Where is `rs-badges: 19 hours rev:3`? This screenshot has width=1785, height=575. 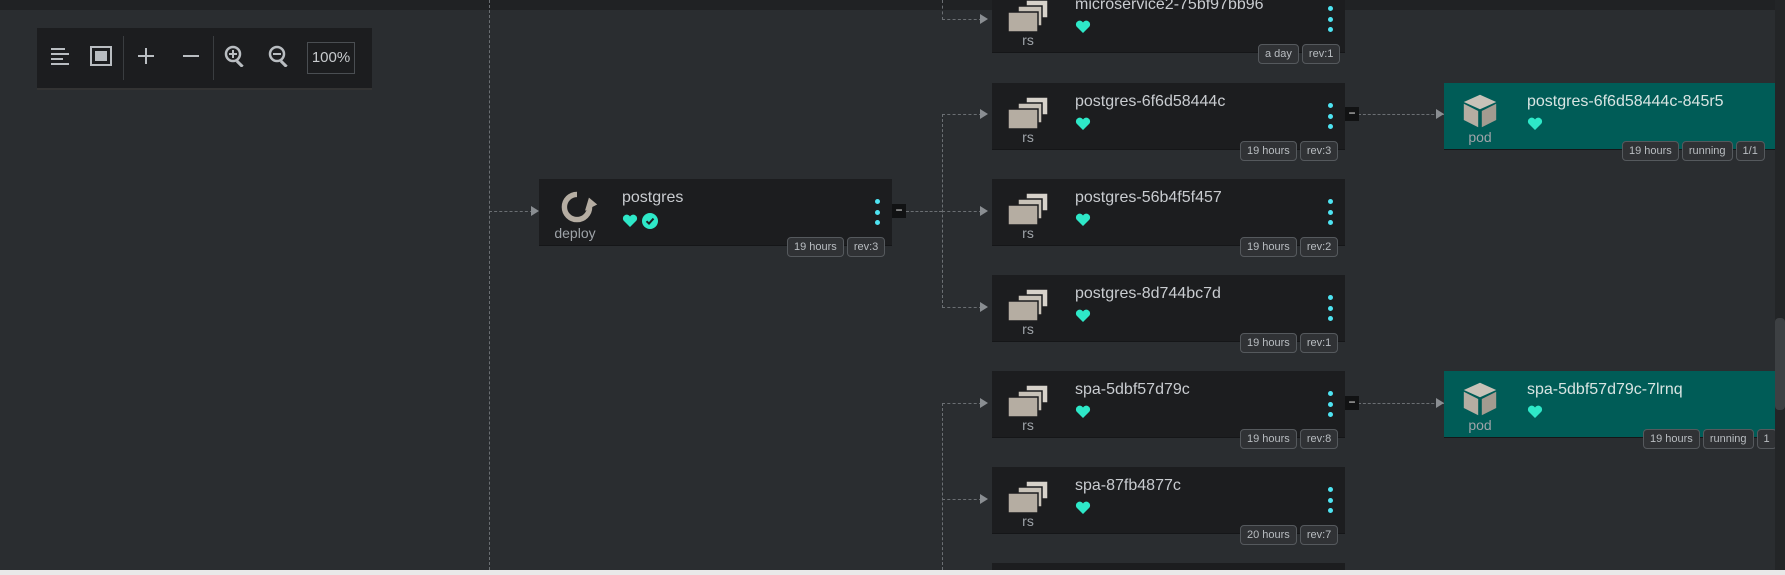 rs-badges: 19 hours rev:3 is located at coordinates (1289, 151).